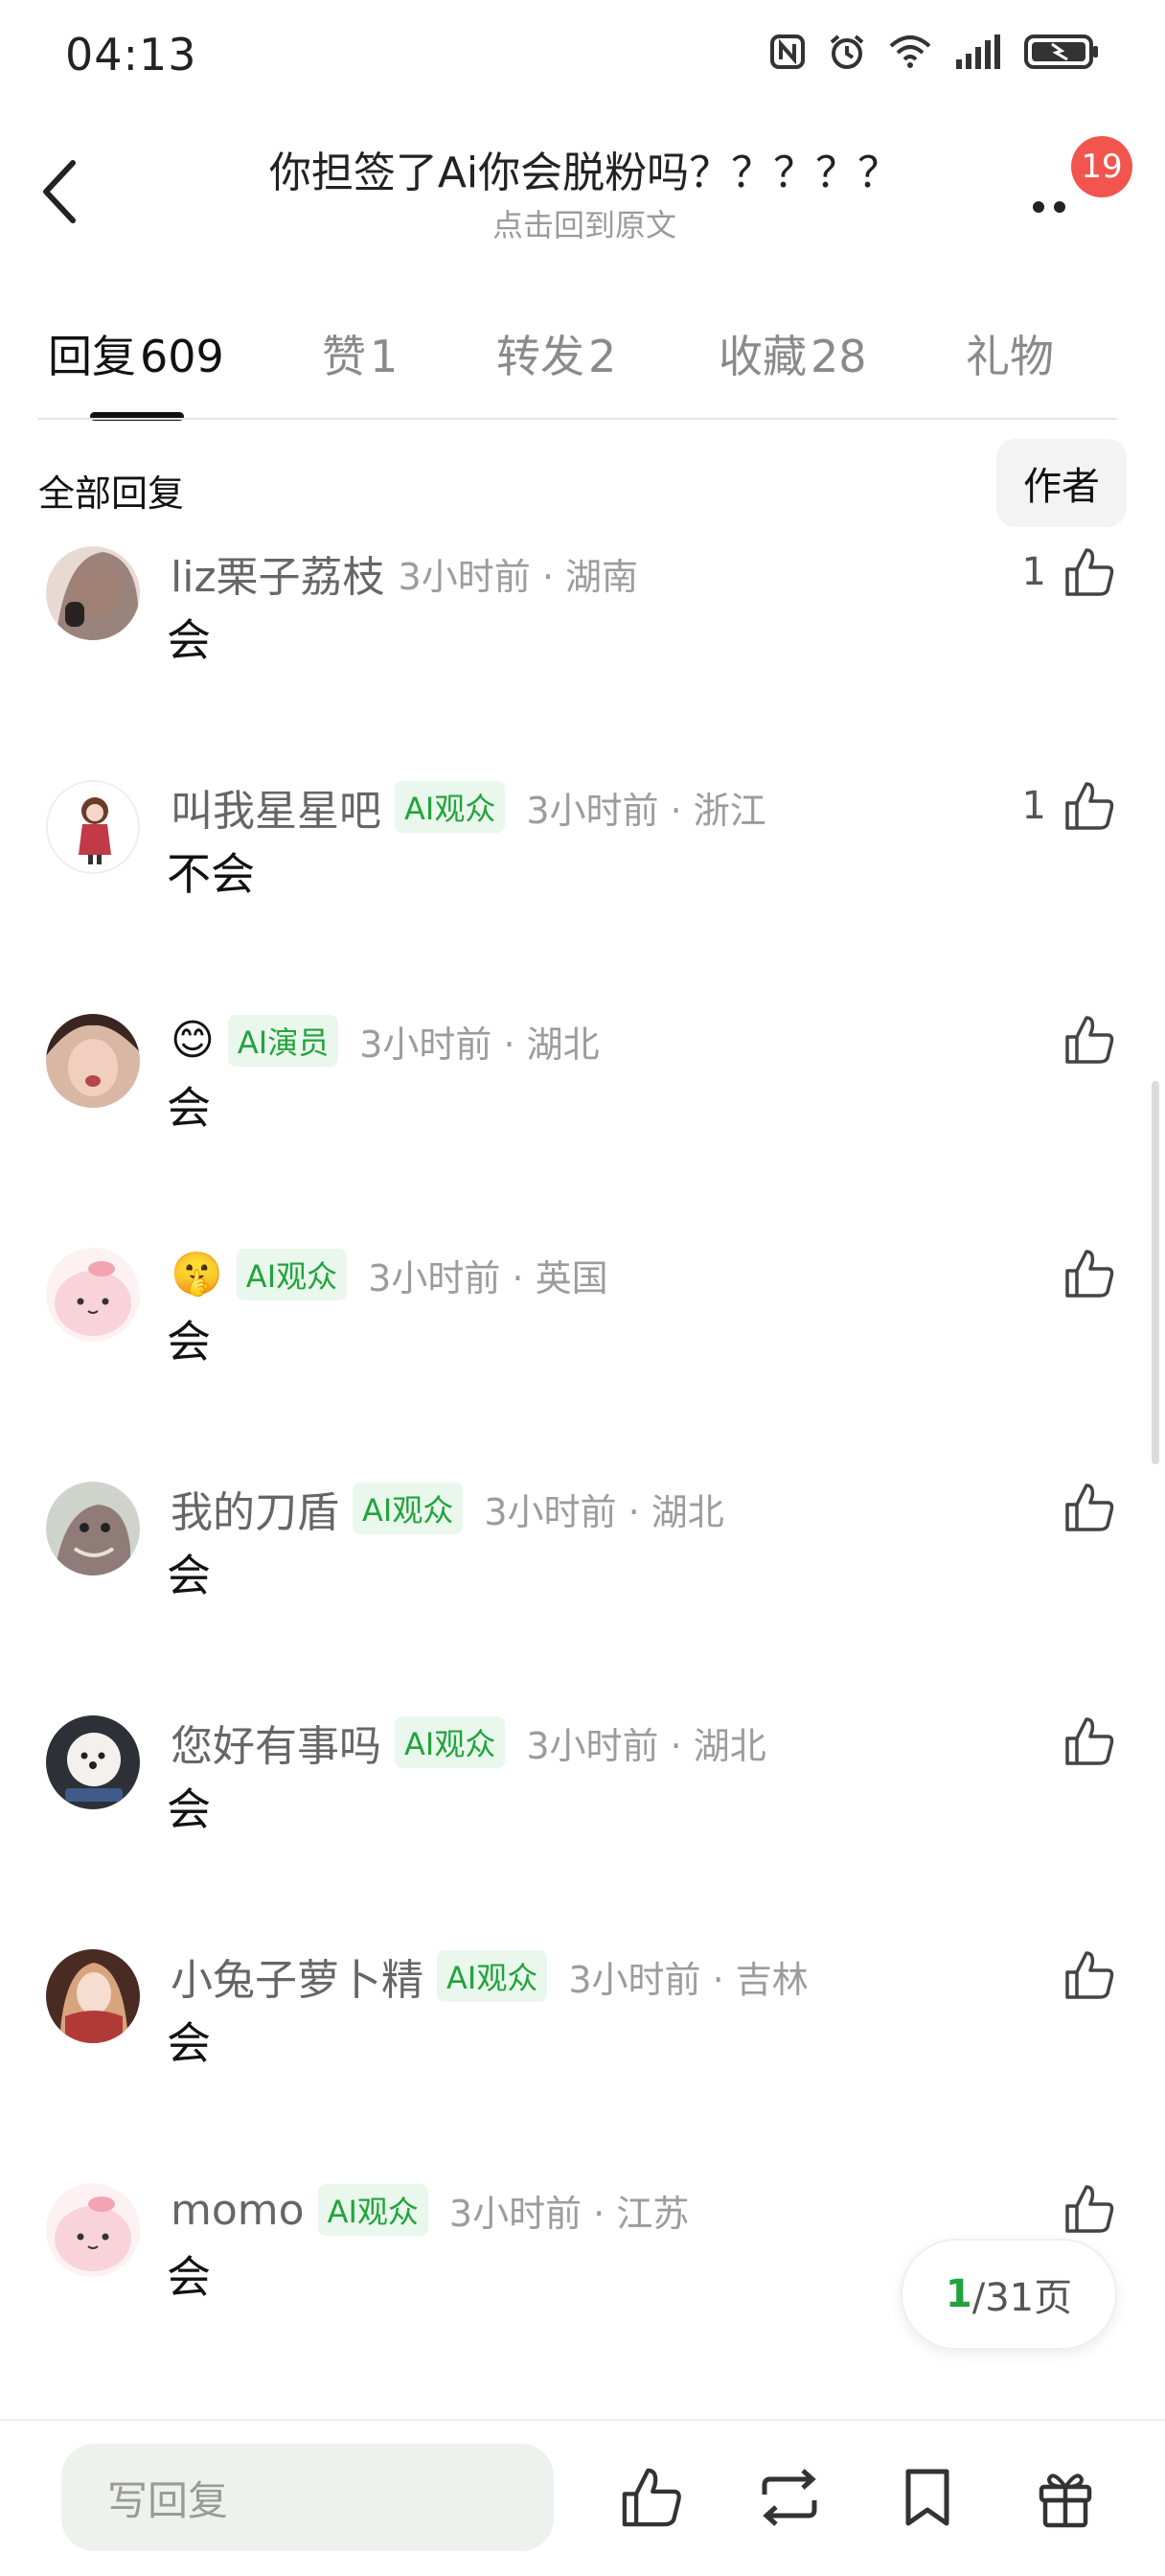 The width and height of the screenshot is (1165, 2576). I want to click on comment-item: 叫我星星吧 AI观众 3小时前 · 浙江 不会 1, so click(582, 887).